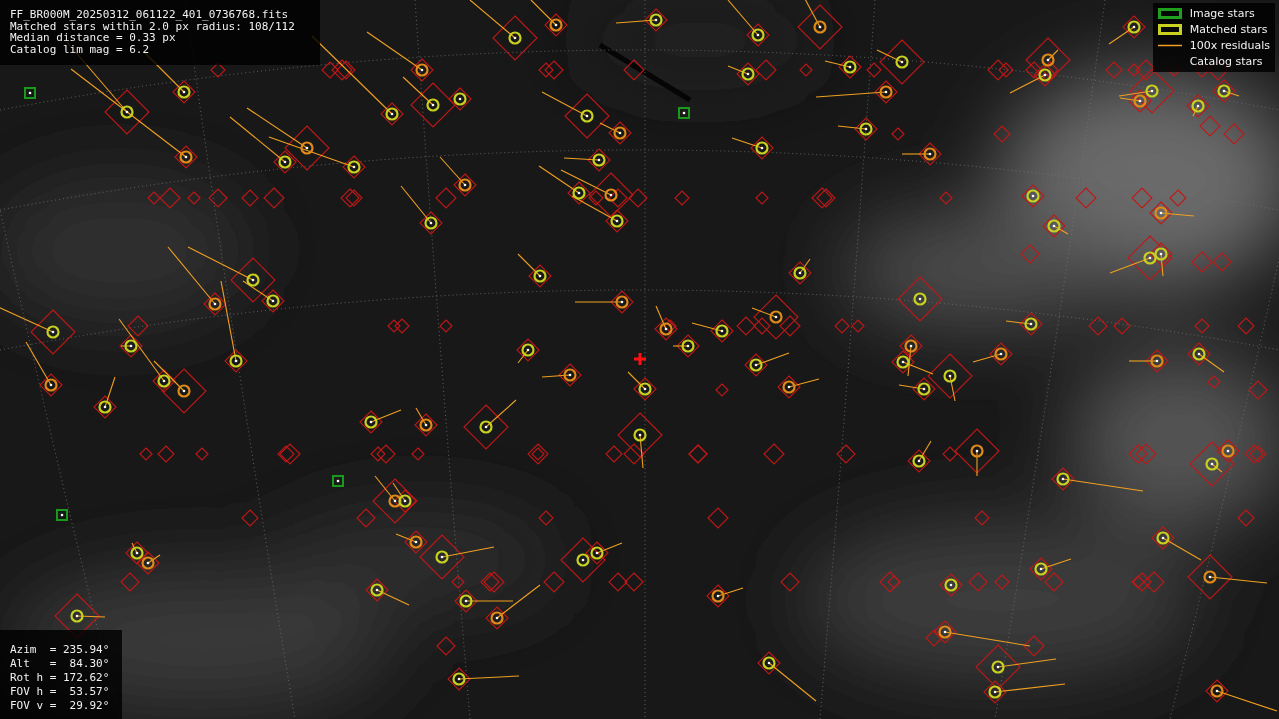  What do you see at coordinates (1169, 45) in the screenshot?
I see `line-icon` at bounding box center [1169, 45].